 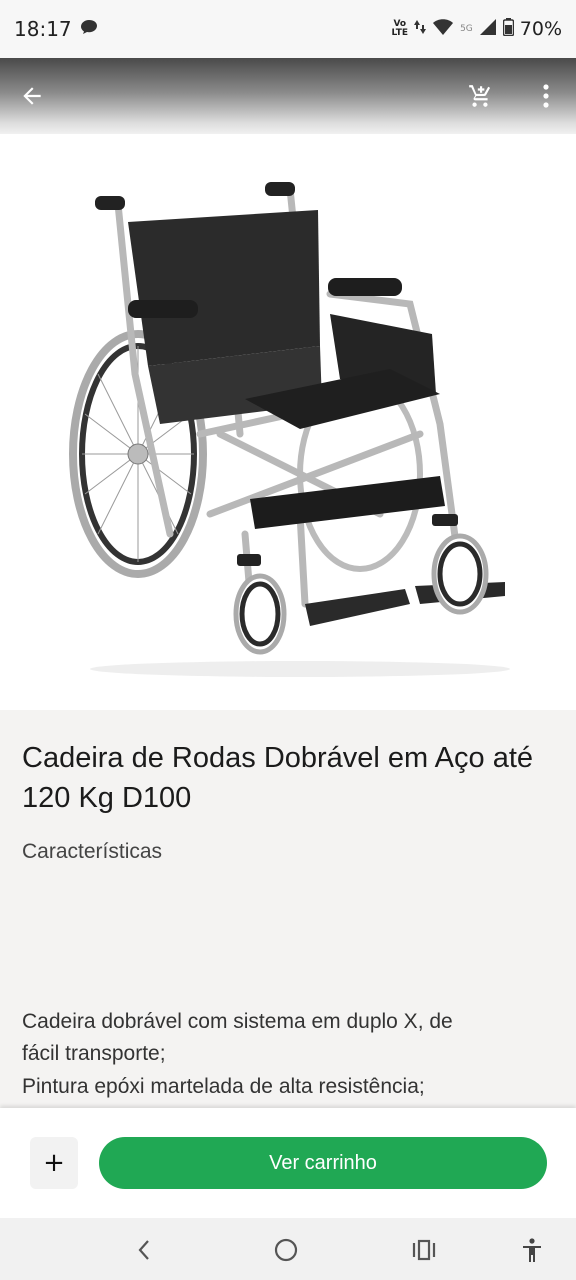 I want to click on wifi-icon, so click(x=443, y=29).